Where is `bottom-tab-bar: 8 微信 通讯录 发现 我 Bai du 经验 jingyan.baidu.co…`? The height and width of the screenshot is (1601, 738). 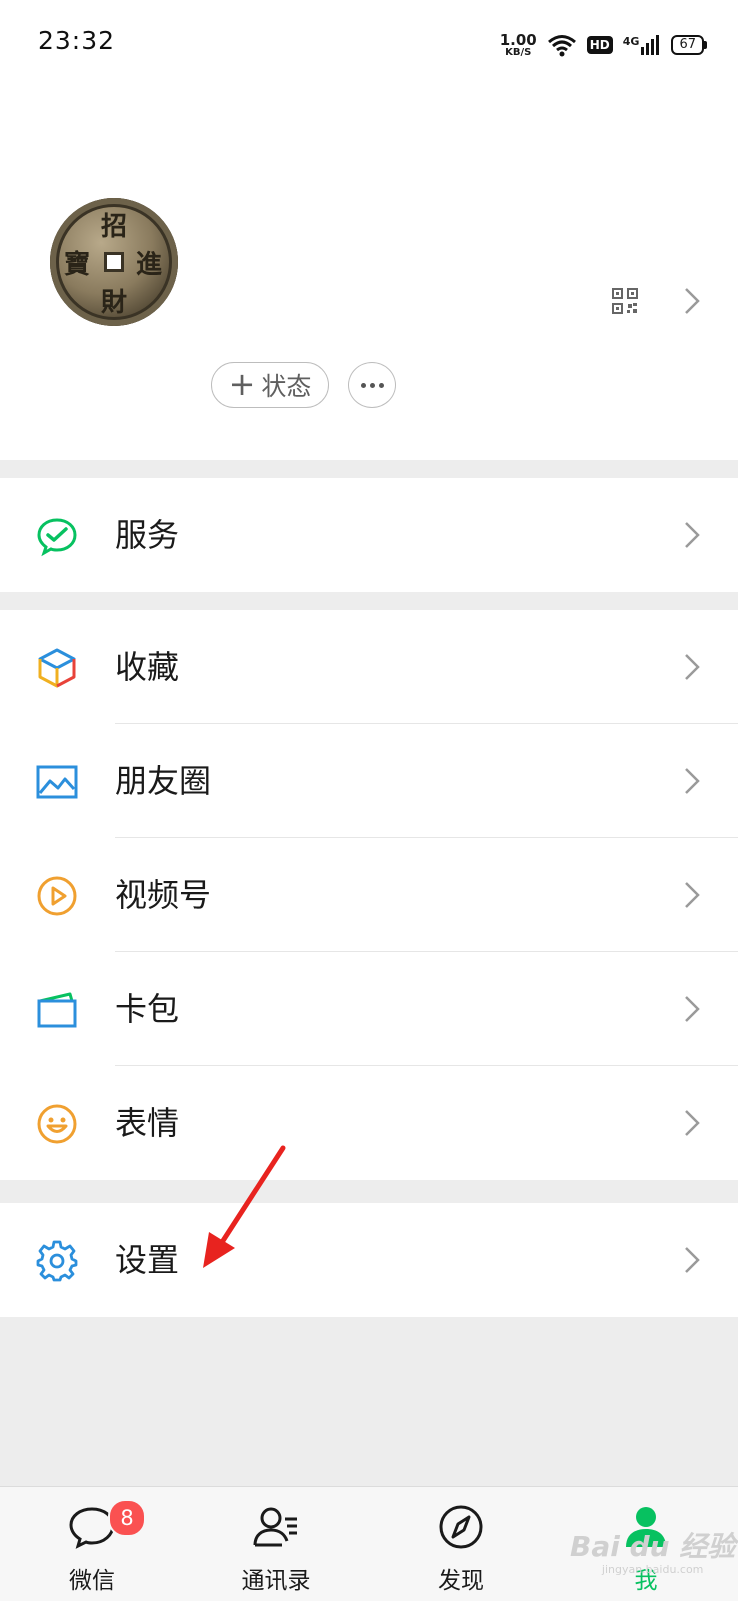 bottom-tab-bar: 8 微信 通讯录 发现 我 Bai du 经验 jingyan.baidu.co… is located at coordinates (369, 1543).